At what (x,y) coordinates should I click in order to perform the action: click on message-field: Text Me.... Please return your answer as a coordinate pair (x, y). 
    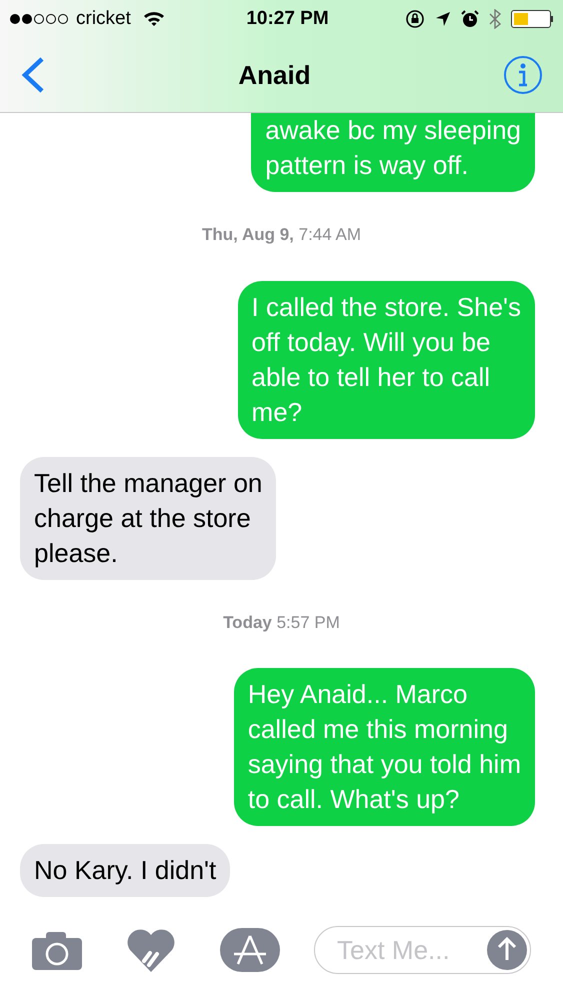
    Looking at the image, I should click on (422, 950).